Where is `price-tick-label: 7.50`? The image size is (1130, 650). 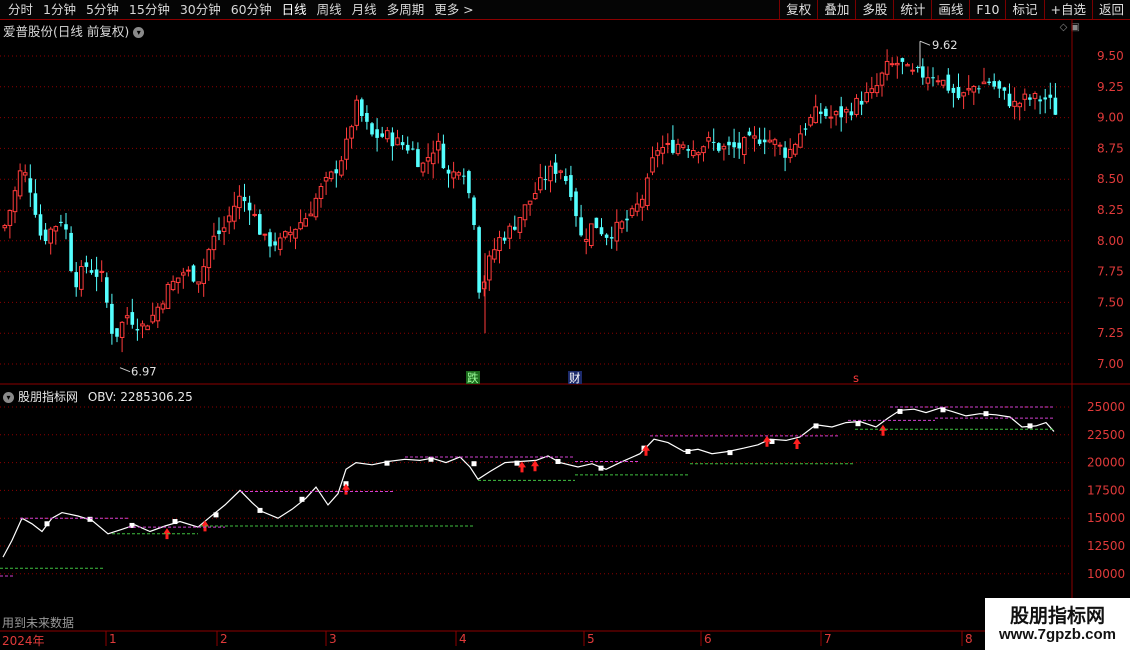 price-tick-label: 7.50 is located at coordinates (1110, 302).